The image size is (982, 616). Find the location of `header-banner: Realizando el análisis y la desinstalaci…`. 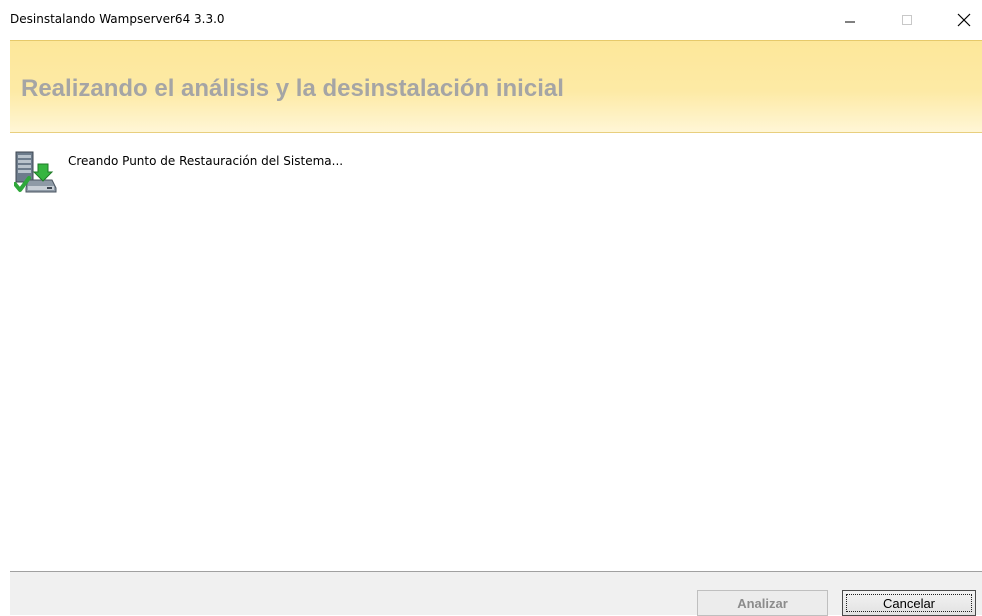

header-banner: Realizando el análisis y la desinstalaci… is located at coordinates (496, 86).